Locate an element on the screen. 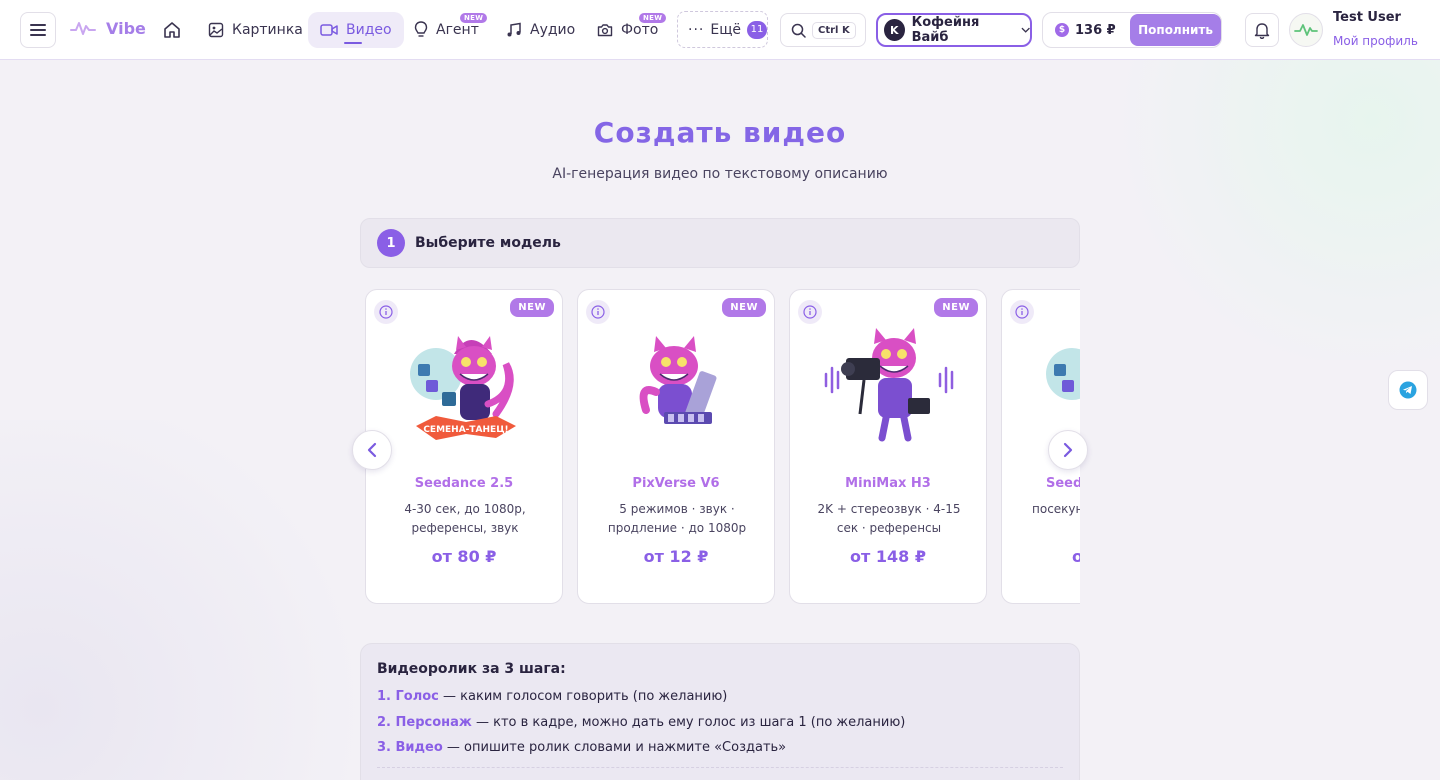 This screenshot has width=1440, height=780. notifications-button is located at coordinates (1262, 30).